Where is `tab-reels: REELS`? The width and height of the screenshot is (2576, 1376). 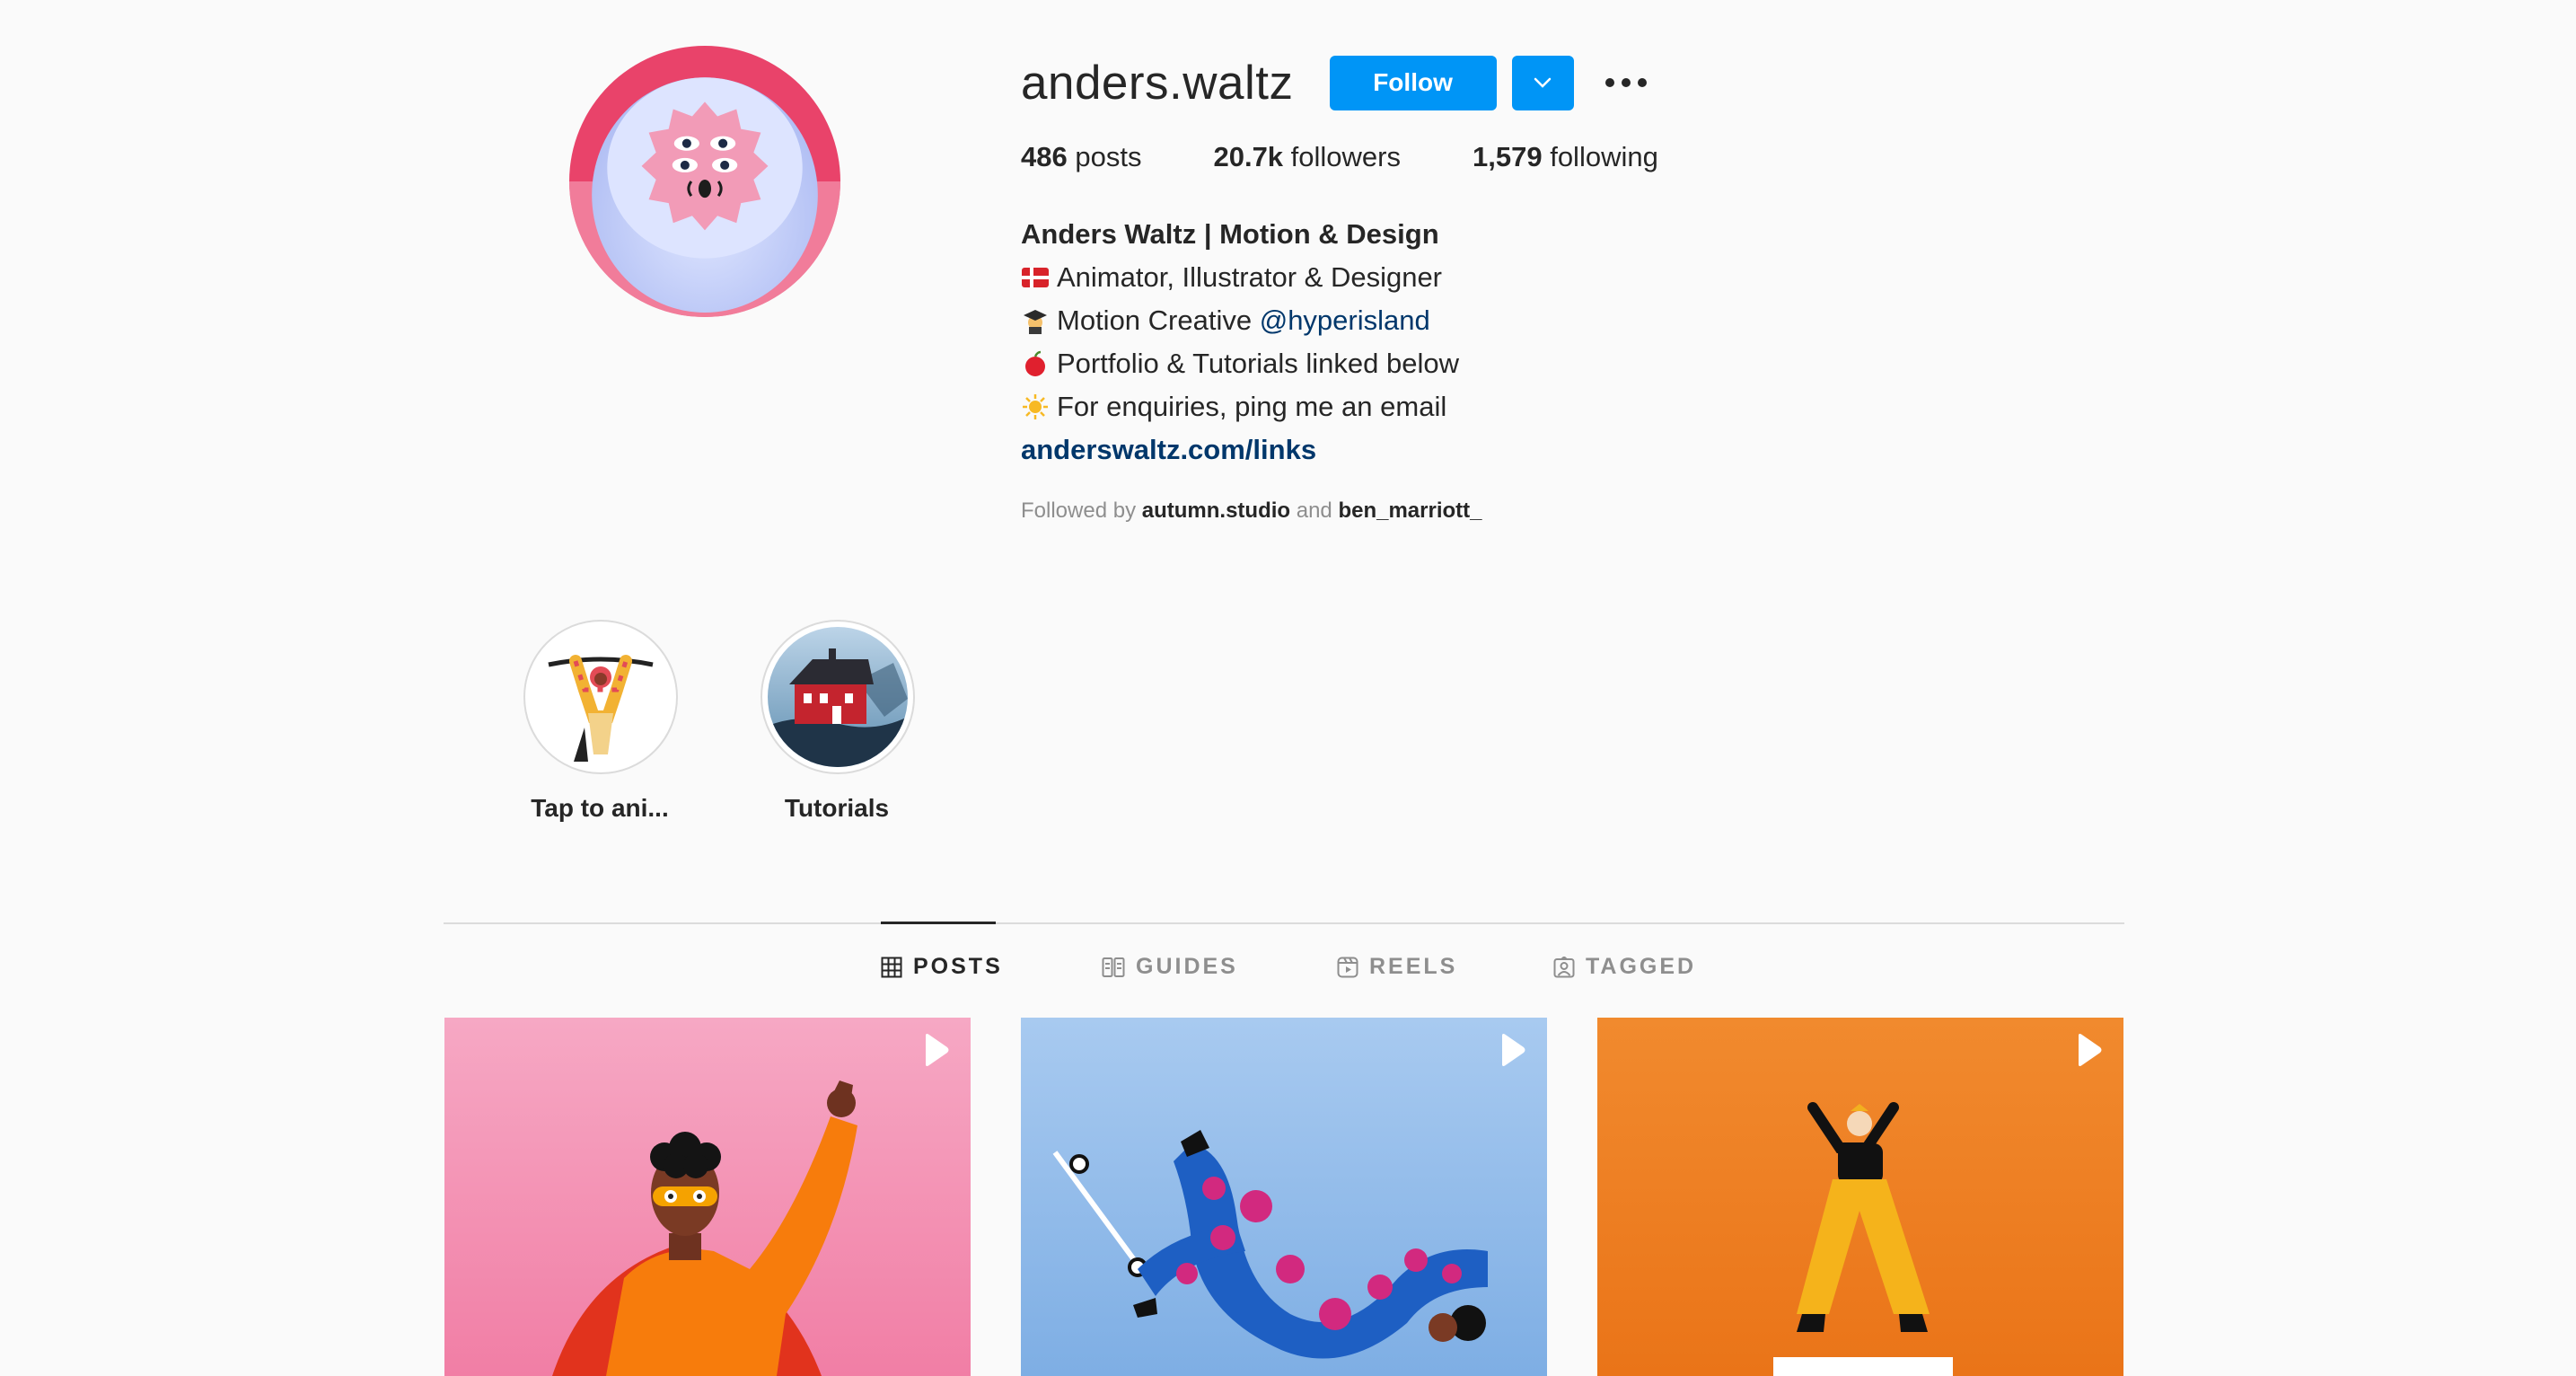
tab-reels: REELS is located at coordinates (1397, 967).